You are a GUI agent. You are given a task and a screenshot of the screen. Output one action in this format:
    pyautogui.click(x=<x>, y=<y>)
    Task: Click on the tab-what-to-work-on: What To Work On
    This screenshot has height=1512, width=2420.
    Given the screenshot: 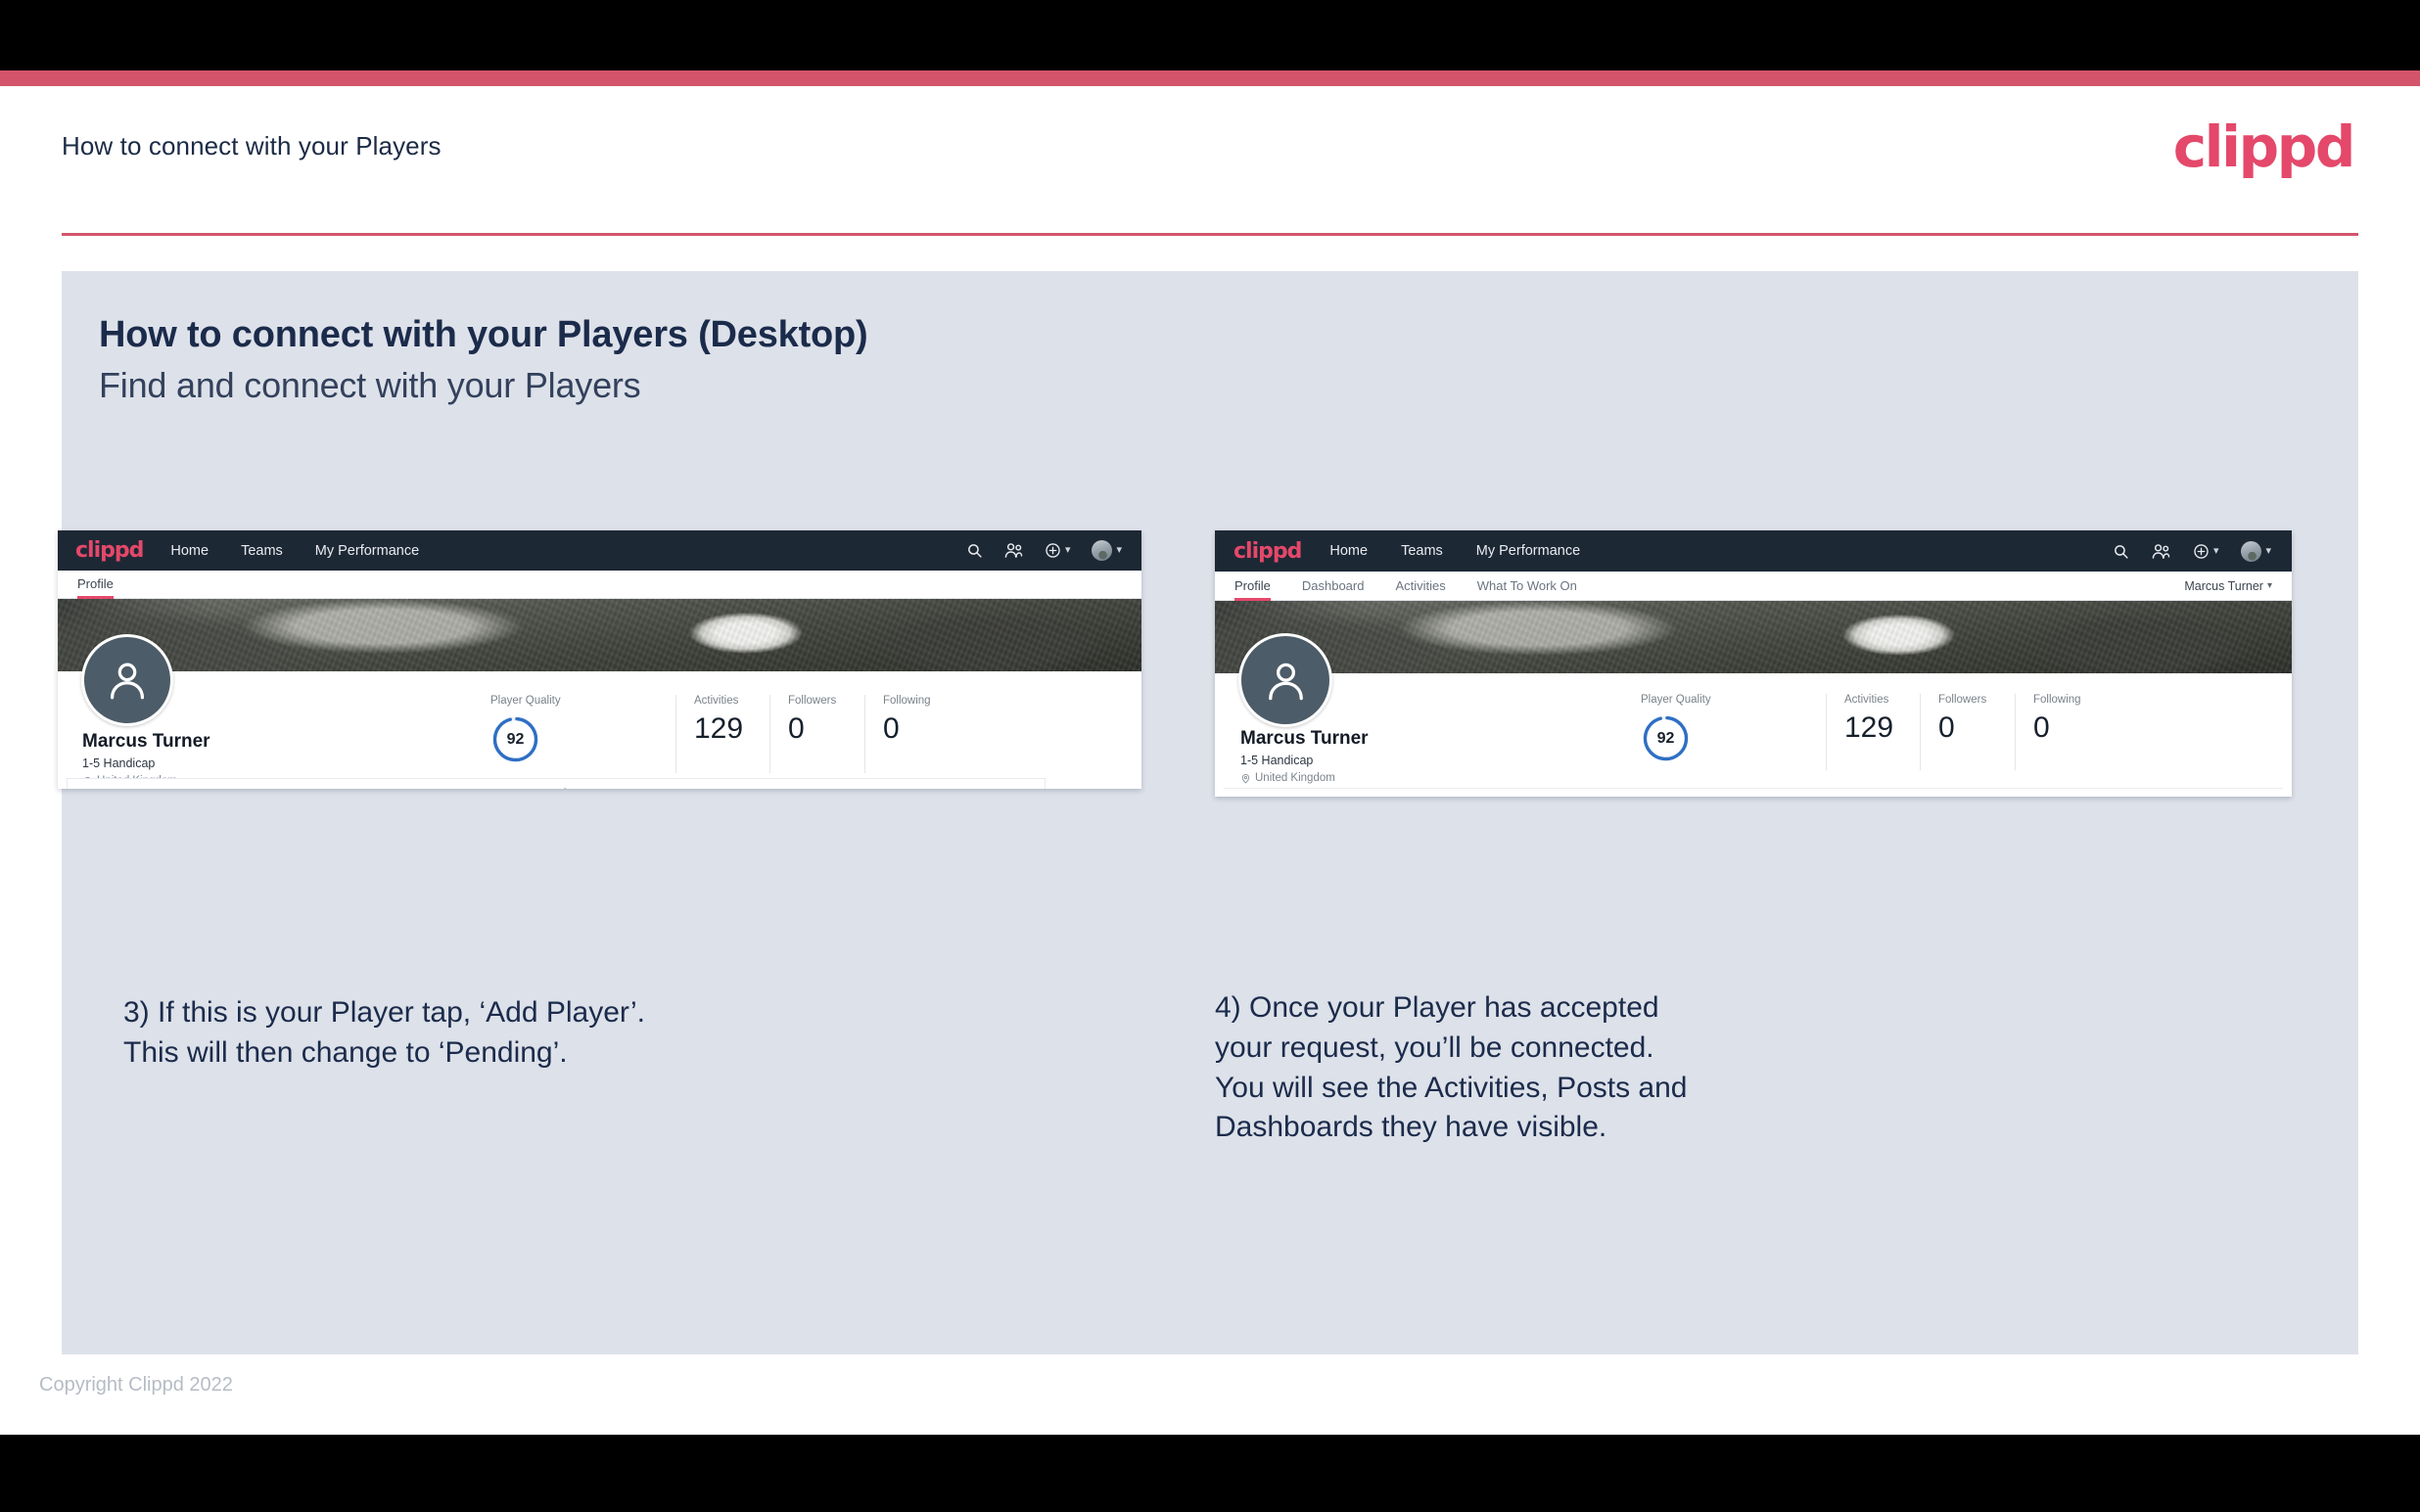 What is the action you would take?
    pyautogui.click(x=1527, y=586)
    